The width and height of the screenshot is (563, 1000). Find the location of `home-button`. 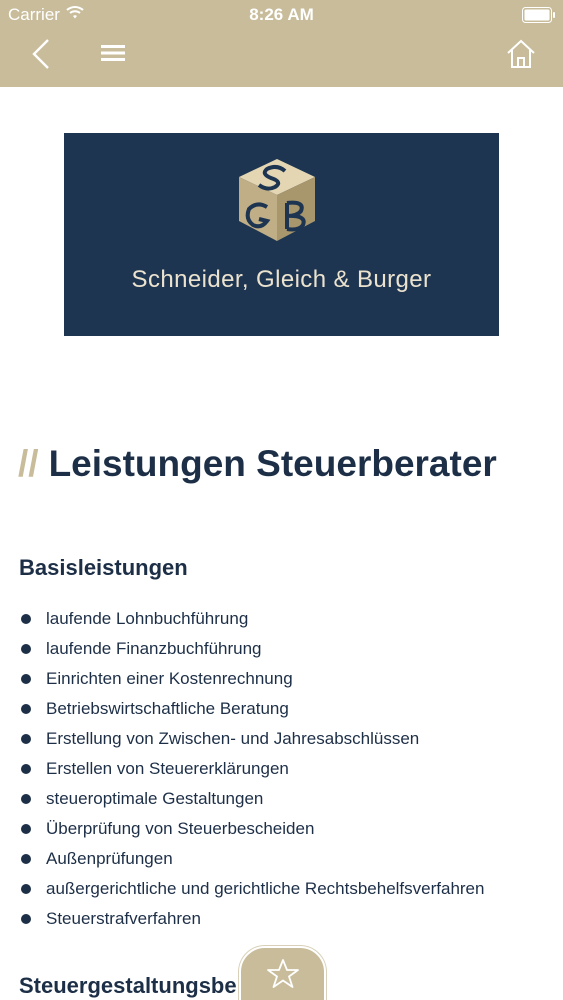

home-button is located at coordinates (521, 56).